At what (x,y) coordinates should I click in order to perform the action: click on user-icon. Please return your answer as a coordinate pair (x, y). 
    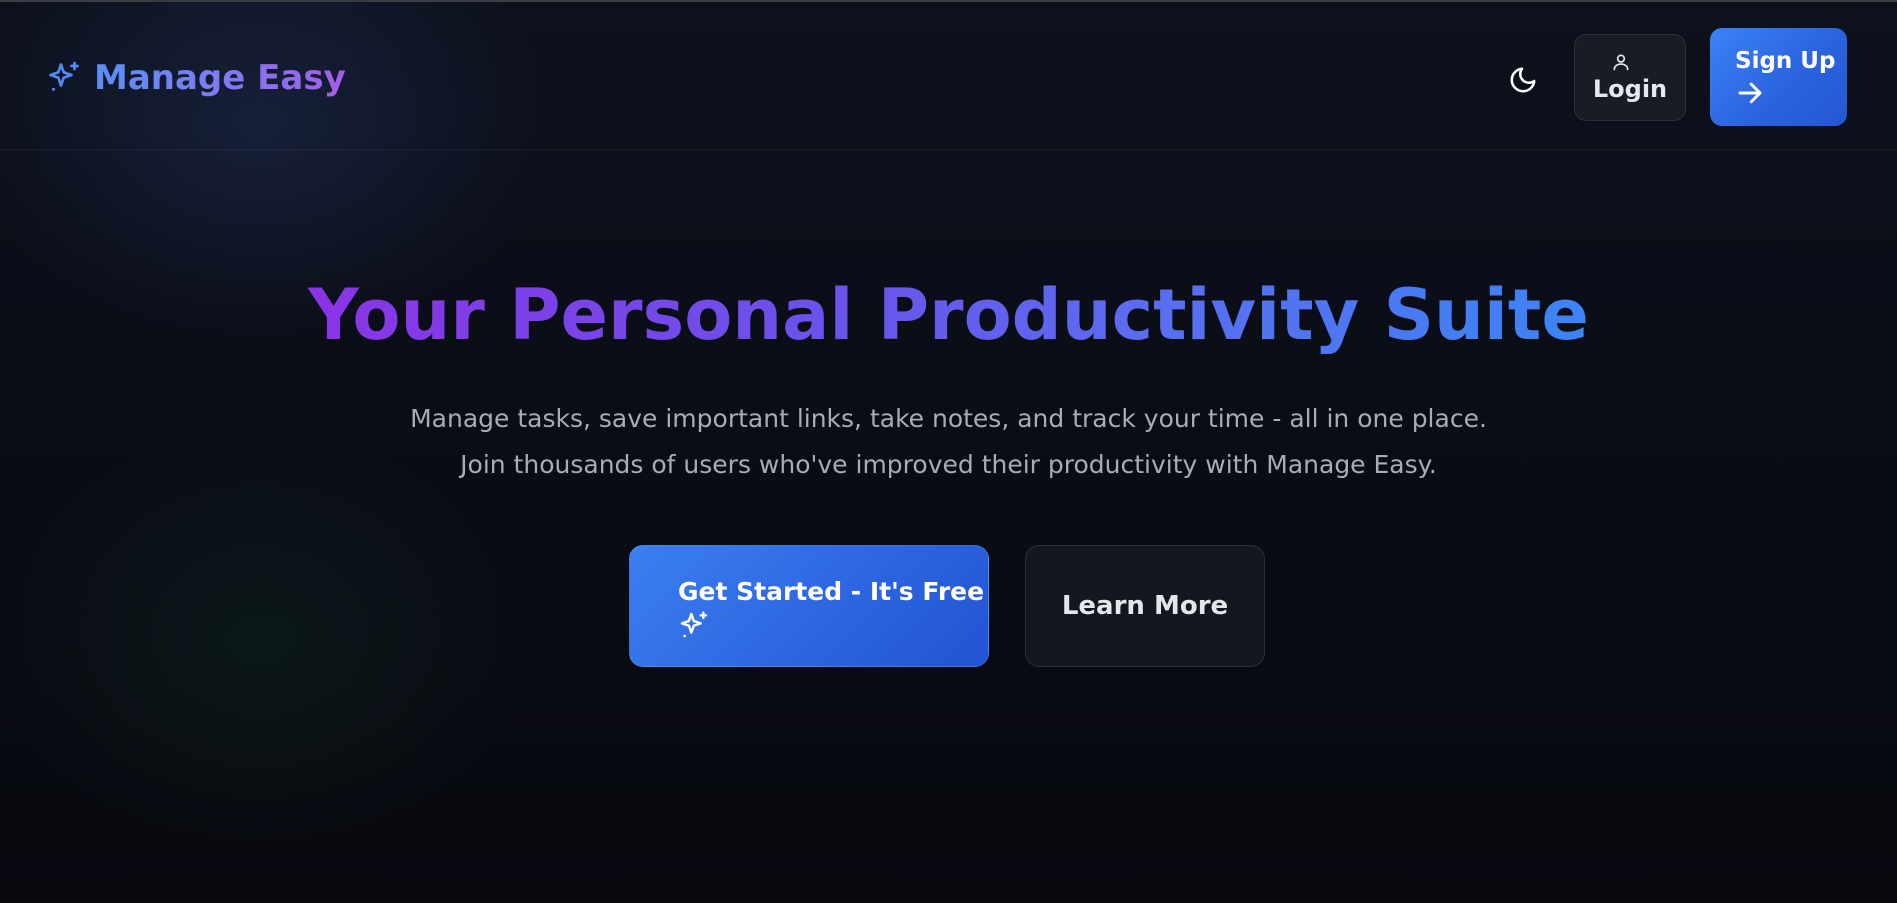
    Looking at the image, I should click on (1621, 62).